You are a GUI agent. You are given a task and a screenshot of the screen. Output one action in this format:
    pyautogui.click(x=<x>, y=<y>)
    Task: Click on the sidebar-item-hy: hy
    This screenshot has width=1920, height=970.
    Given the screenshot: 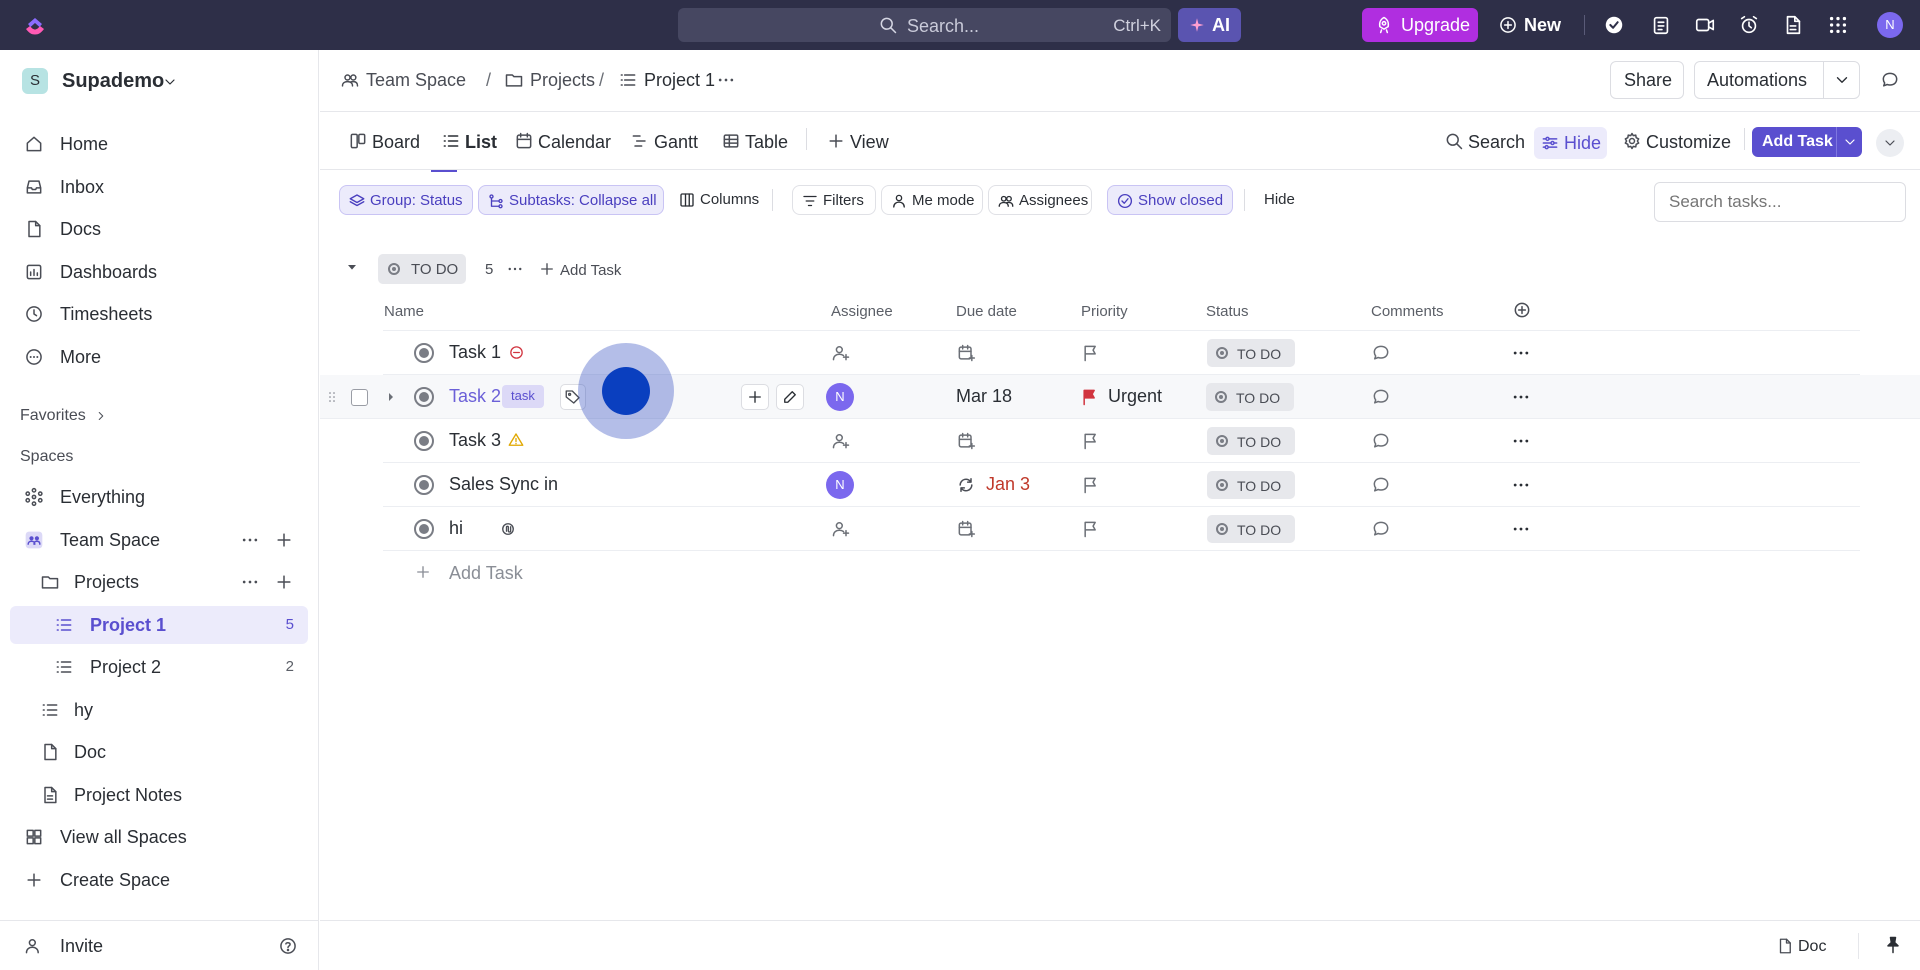 What is the action you would take?
    pyautogui.click(x=159, y=710)
    